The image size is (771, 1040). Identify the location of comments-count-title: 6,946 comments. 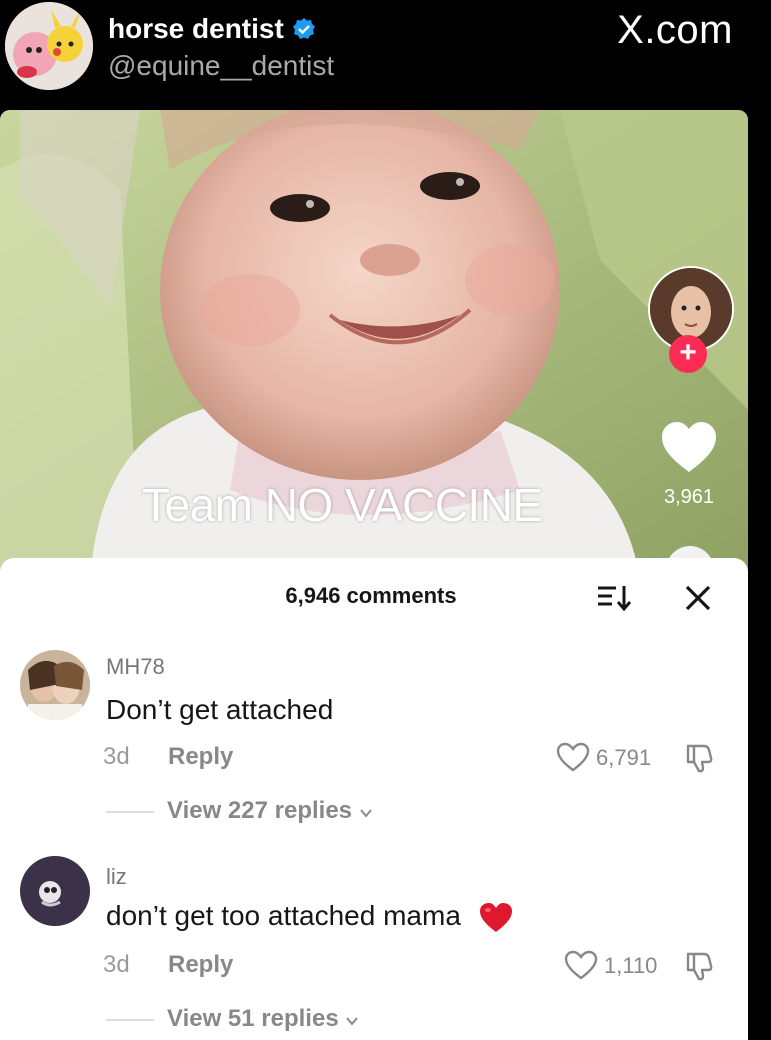
(374, 596).